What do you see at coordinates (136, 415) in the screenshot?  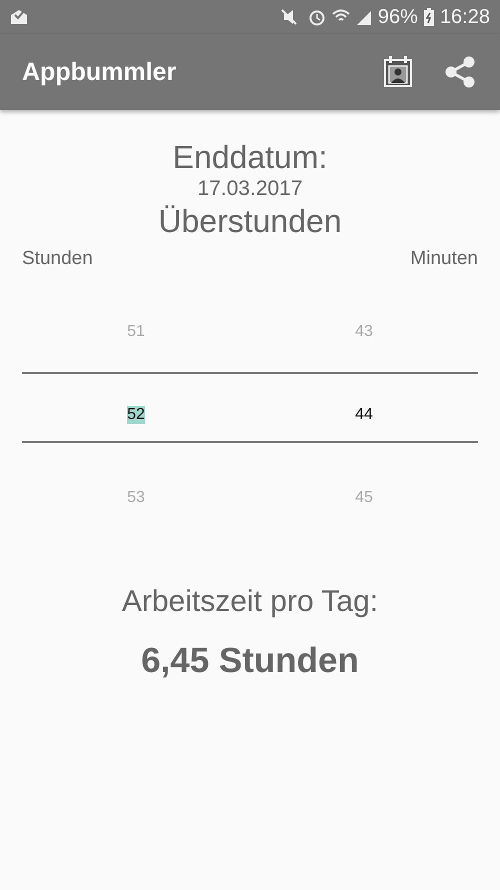 I see `picker-value: 52` at bounding box center [136, 415].